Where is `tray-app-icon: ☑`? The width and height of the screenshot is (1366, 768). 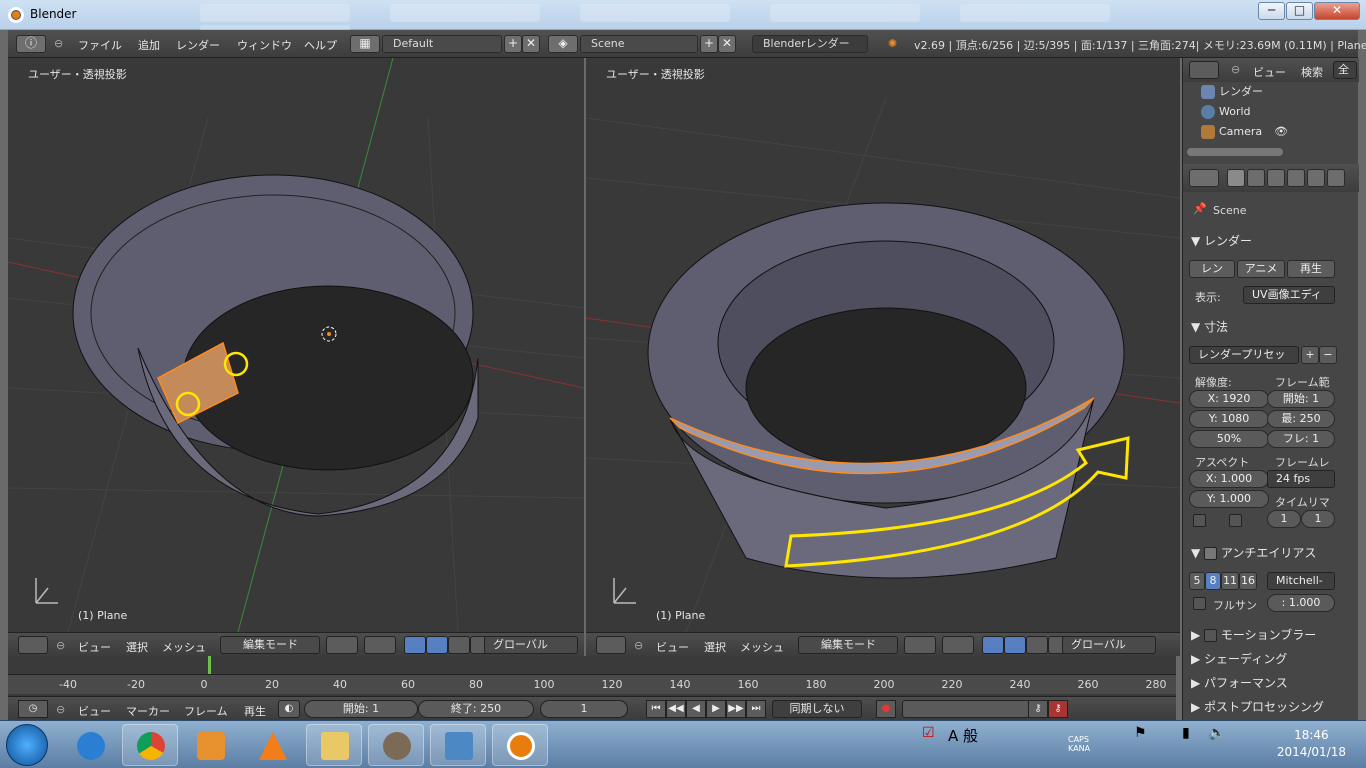 tray-app-icon: ☑ is located at coordinates (928, 733).